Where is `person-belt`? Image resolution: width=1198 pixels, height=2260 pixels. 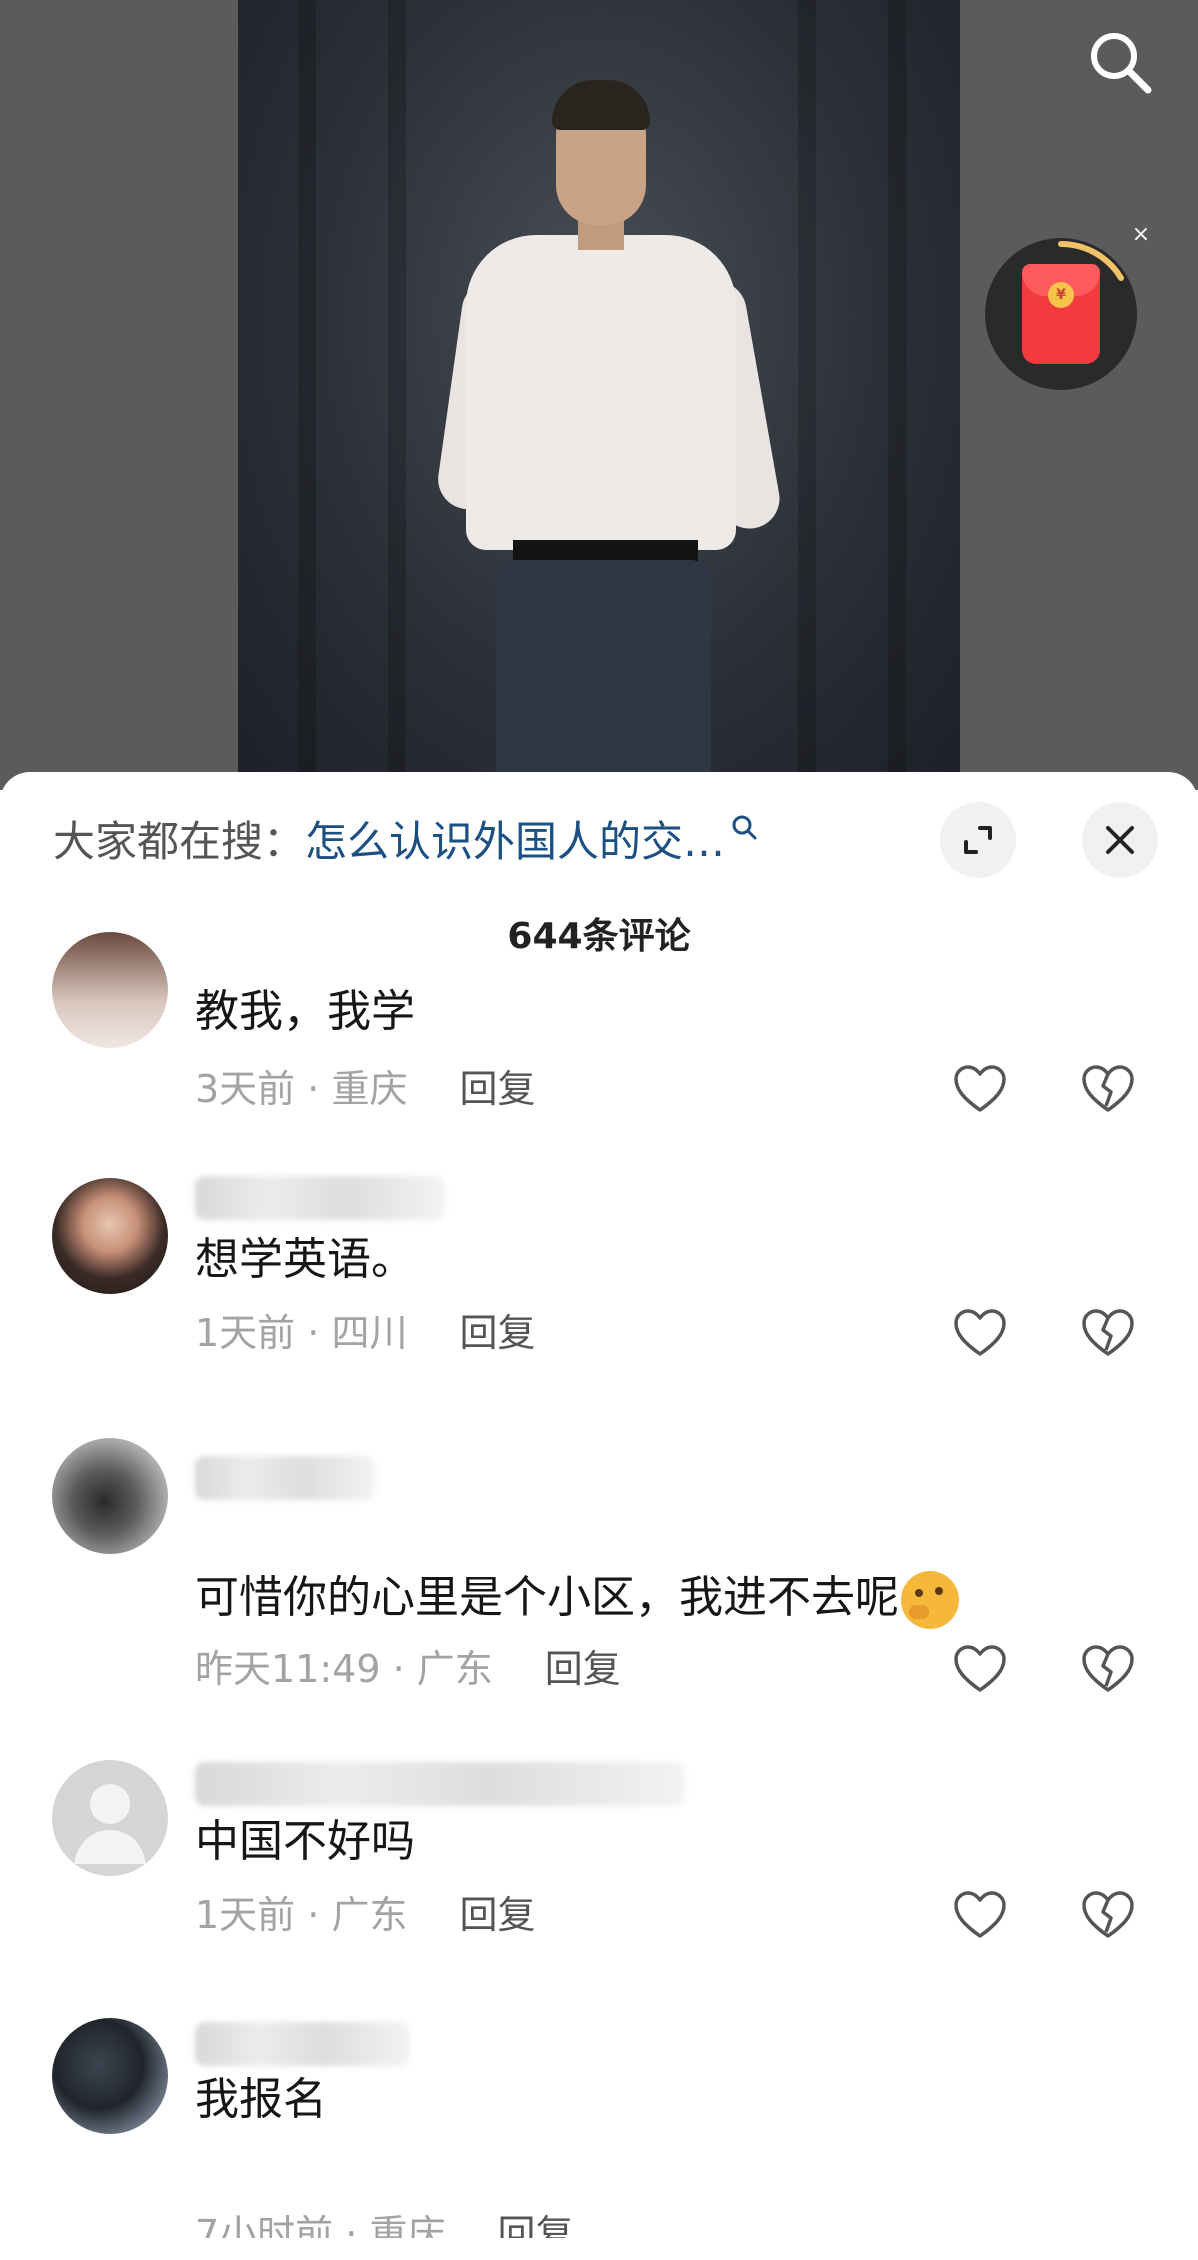 person-belt is located at coordinates (605, 551).